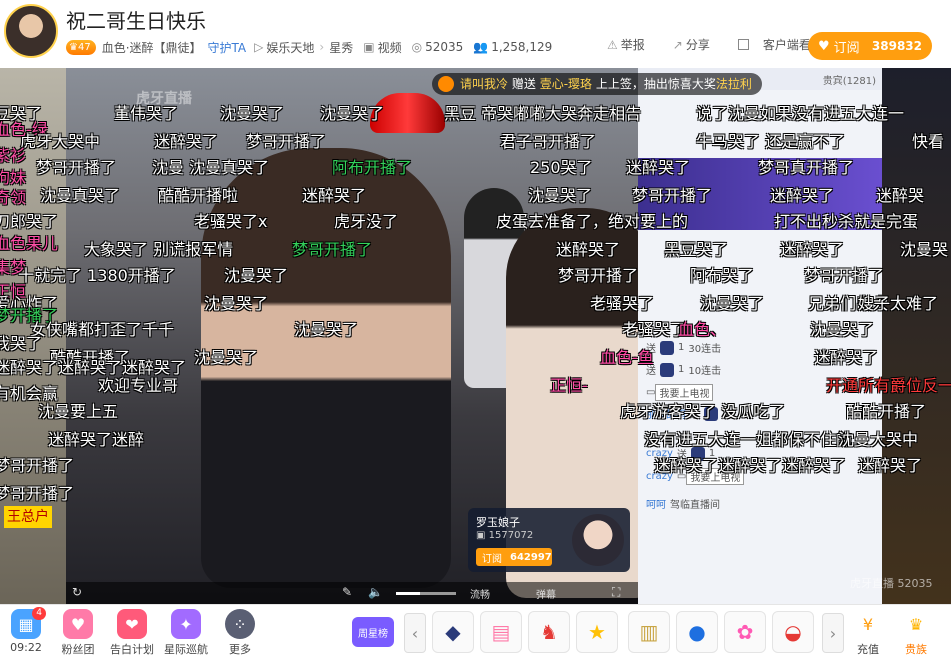 The height and width of the screenshot is (663, 951). Describe the element at coordinates (900, 195) in the screenshot. I see `danmaku-comment: 迷醉哭` at that location.